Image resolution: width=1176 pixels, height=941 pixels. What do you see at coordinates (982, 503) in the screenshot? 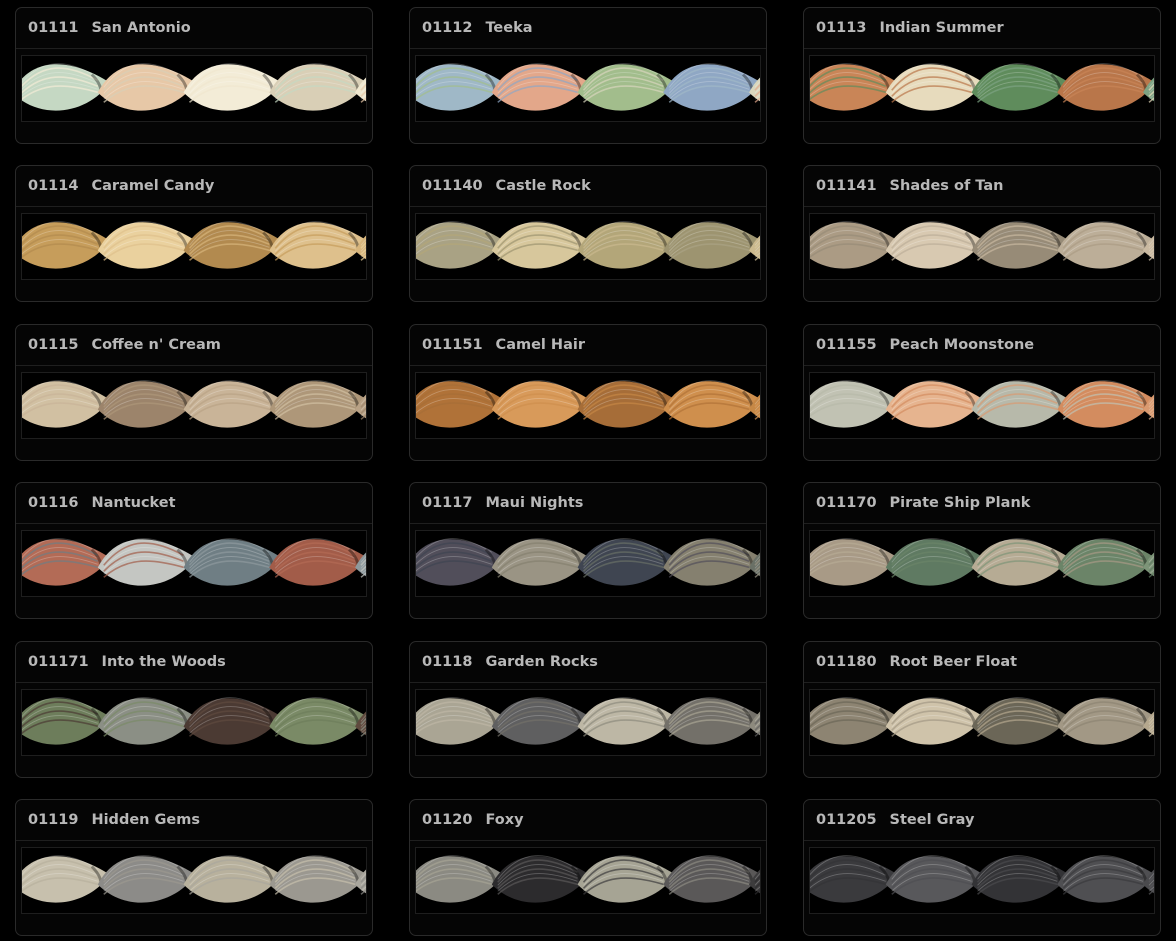
I see `thread-card-header: 011170 Pirate Ship Plank` at bounding box center [982, 503].